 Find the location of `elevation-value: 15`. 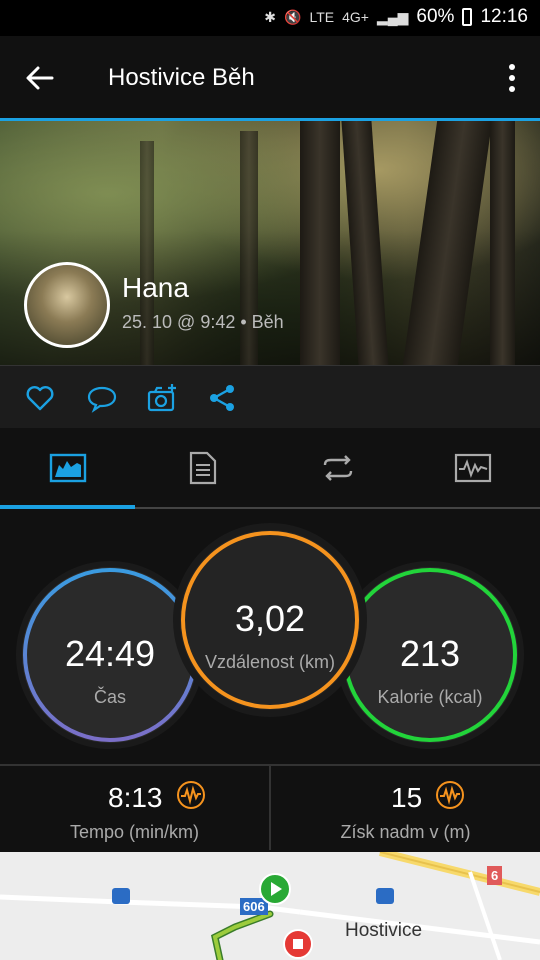

elevation-value: 15 is located at coordinates (407, 797).